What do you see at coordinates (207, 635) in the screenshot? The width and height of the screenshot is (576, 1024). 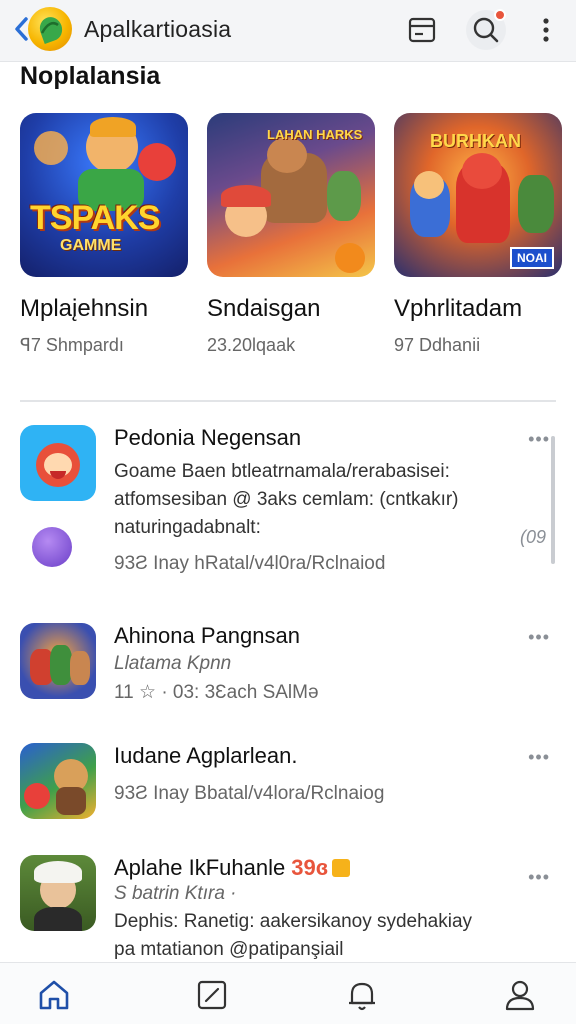 I see `item-title: Ahinona Pangnsan` at bounding box center [207, 635].